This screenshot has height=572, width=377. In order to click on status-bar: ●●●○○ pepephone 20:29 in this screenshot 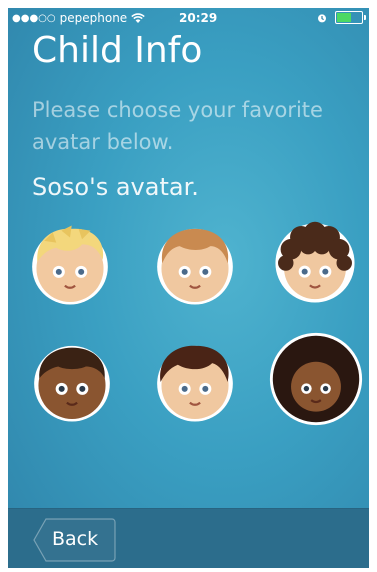, I will do `click(188, 18)`.